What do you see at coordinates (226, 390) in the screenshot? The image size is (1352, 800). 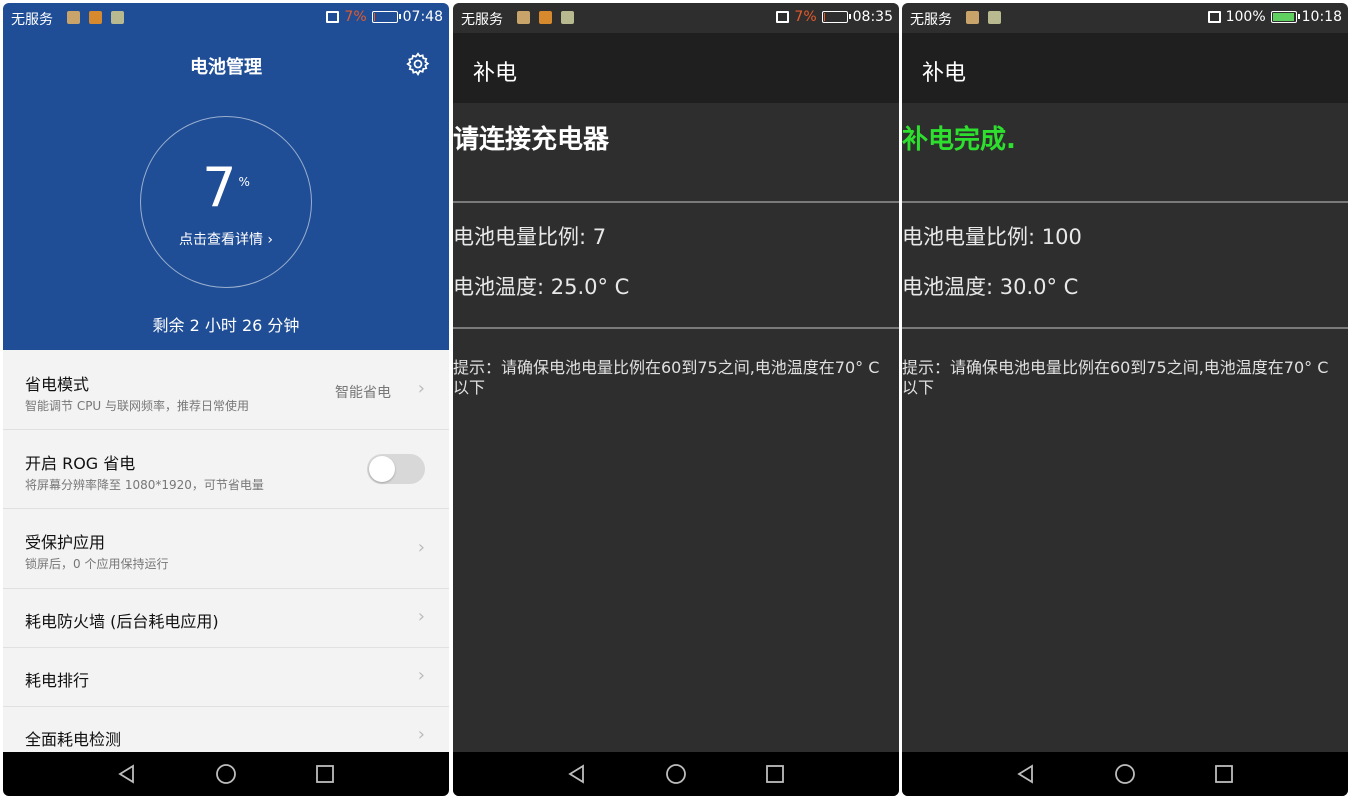 I see `power-saving-mode-item: 省电模式 智能调节 CPU 与联网频率，推荐日常使用 智能省电 ›` at bounding box center [226, 390].